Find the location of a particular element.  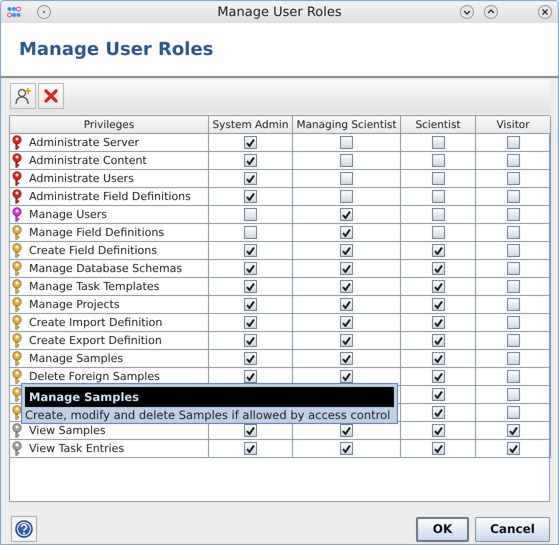

privilege-name: Manage Database Schemas is located at coordinates (105, 268).